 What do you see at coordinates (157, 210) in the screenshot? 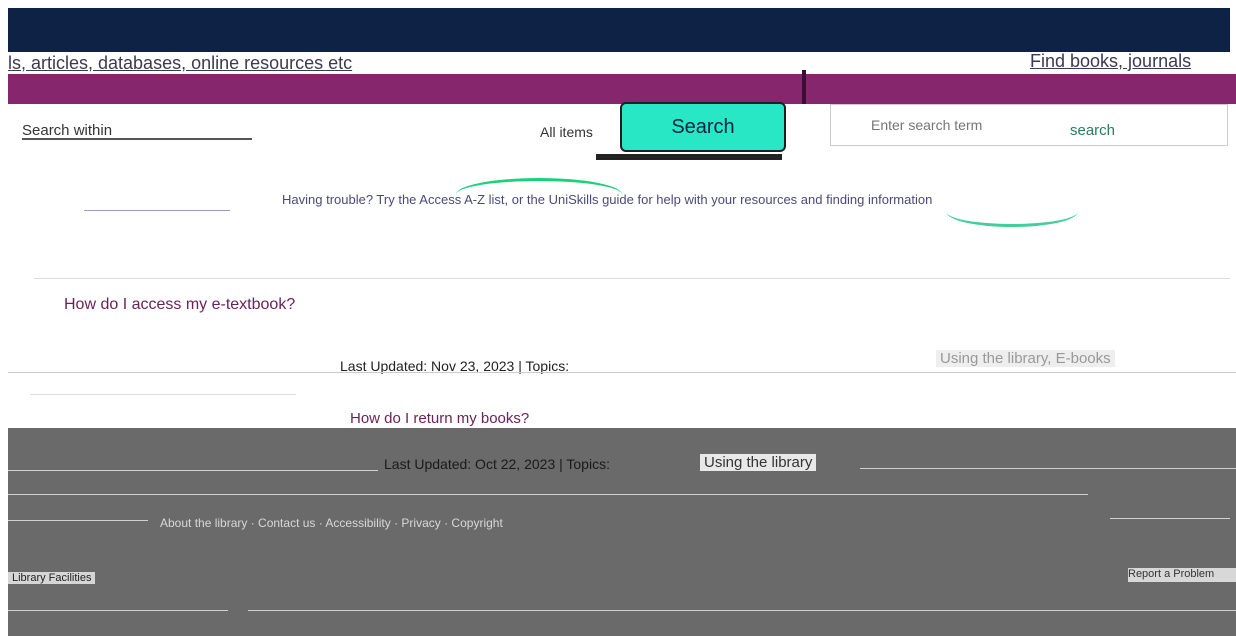
I see `notice-link-underline` at bounding box center [157, 210].